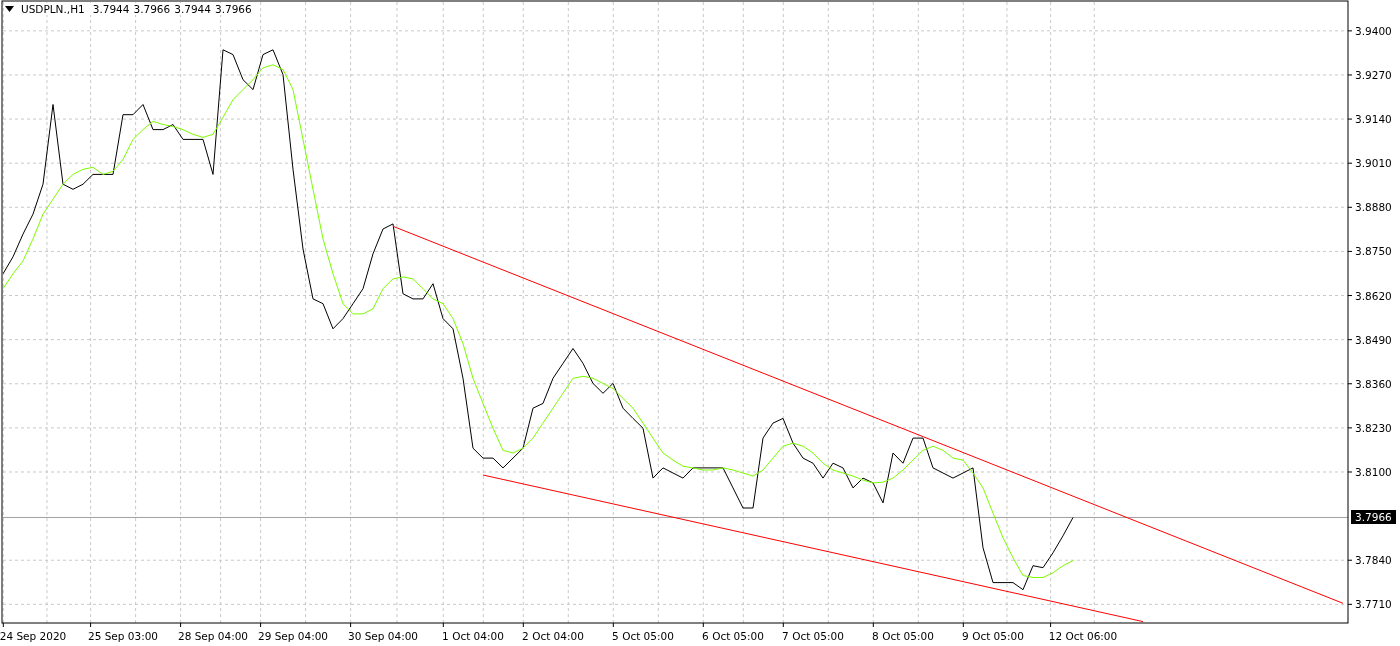  I want to click on x-axis-label: 29 Sep 04:00, so click(293, 636).